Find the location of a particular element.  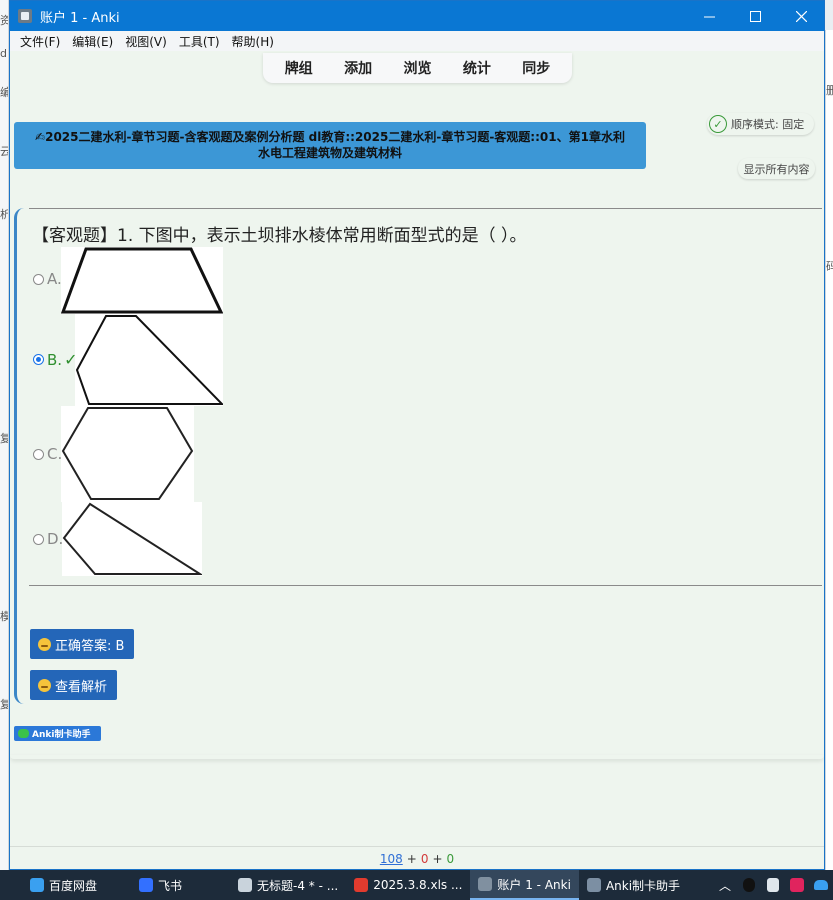

toolbar-stats: 统计 is located at coordinates (477, 68).